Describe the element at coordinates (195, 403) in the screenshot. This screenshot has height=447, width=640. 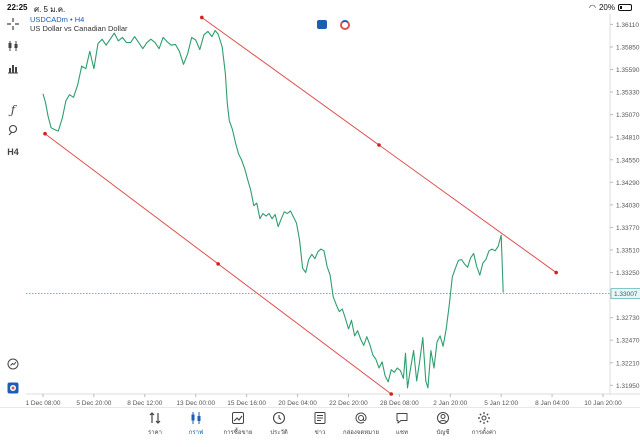
I see `x-tick-label: 13 Dec 00:00` at that location.